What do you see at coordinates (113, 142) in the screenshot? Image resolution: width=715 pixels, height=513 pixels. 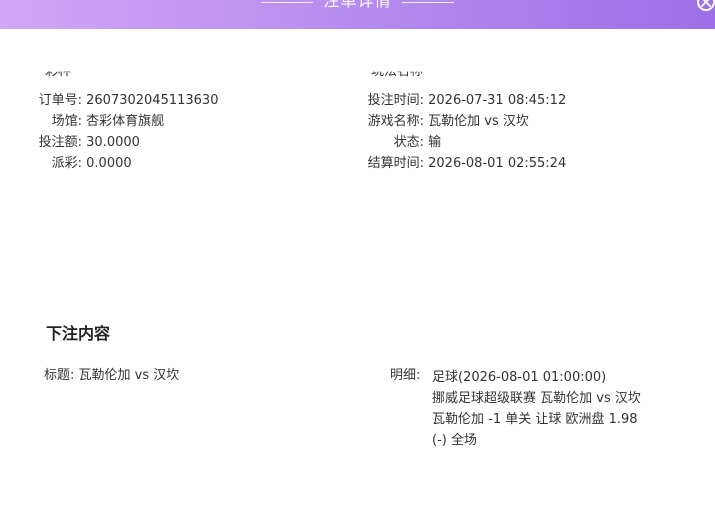 I see `bet-amount-value: 30.0000` at bounding box center [113, 142].